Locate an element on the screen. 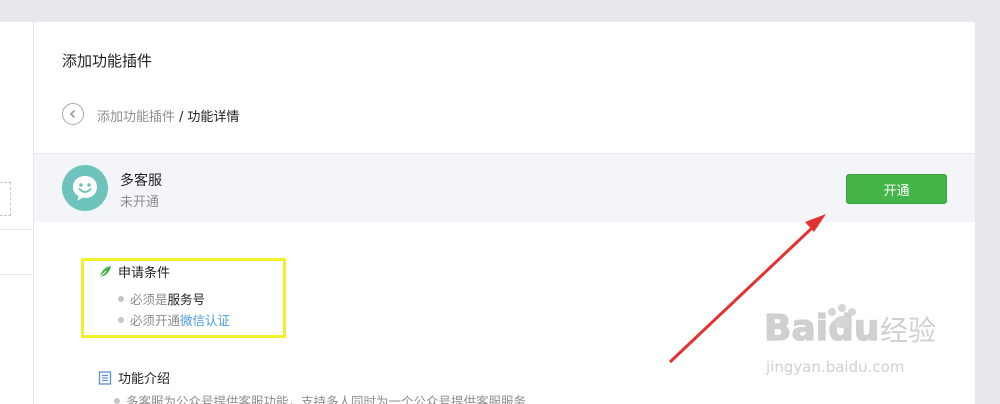 This screenshot has width=1000, height=404. plugin-avatar is located at coordinates (85, 188).